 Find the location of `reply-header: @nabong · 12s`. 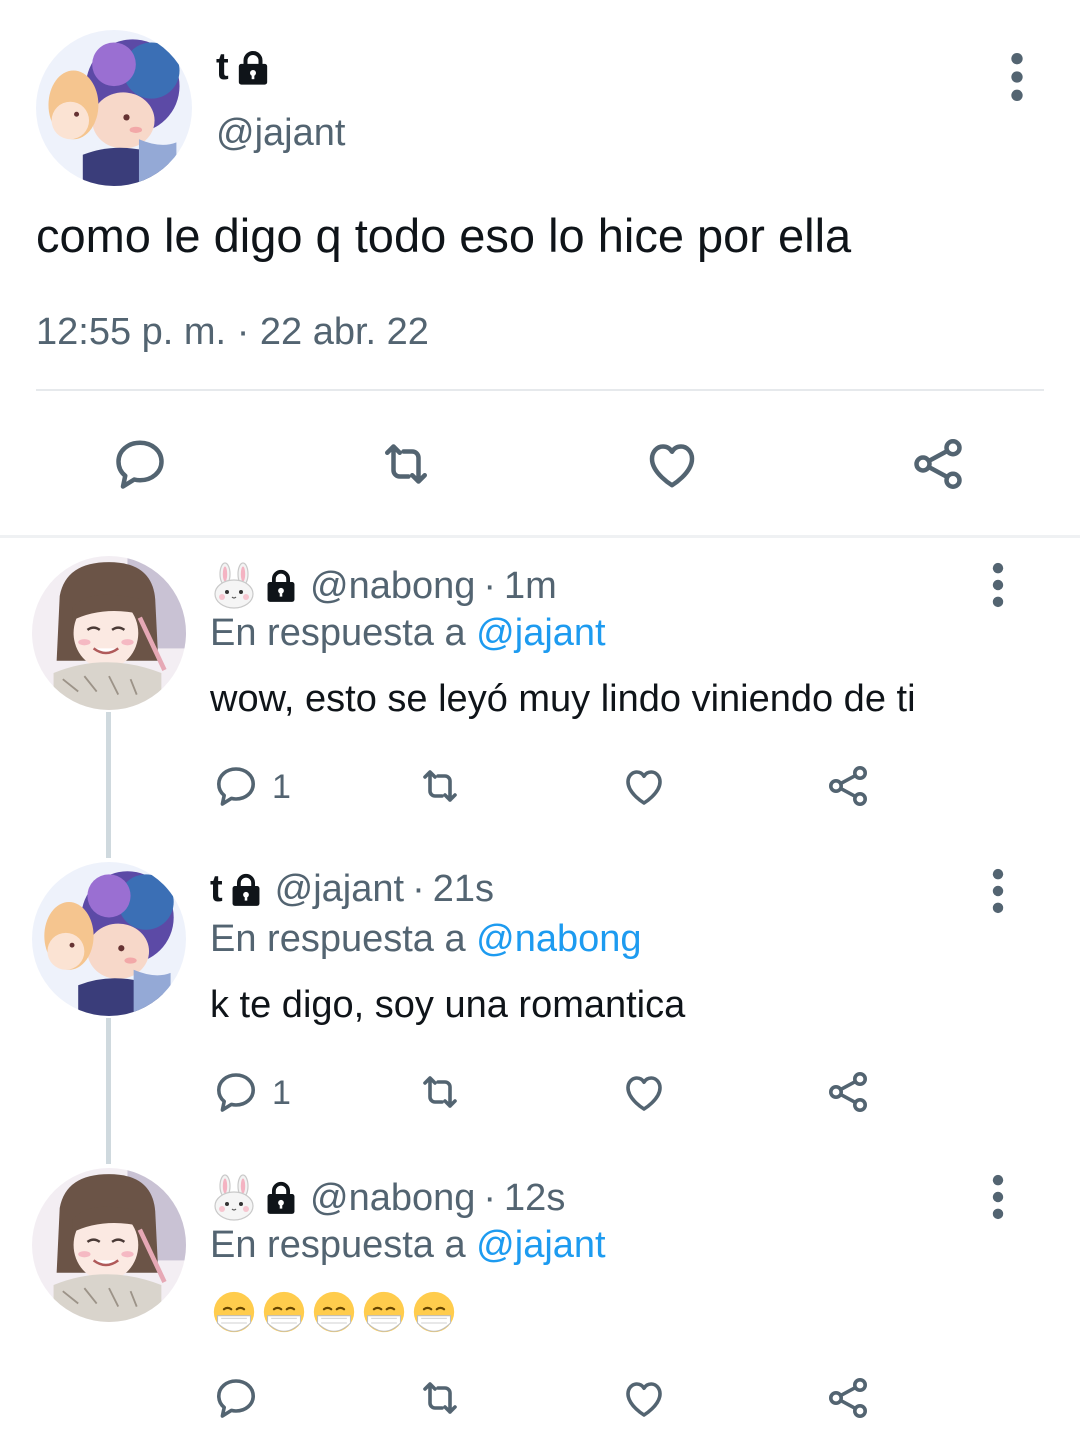

reply-header: @nabong · 12s is located at coordinates (387, 1198).